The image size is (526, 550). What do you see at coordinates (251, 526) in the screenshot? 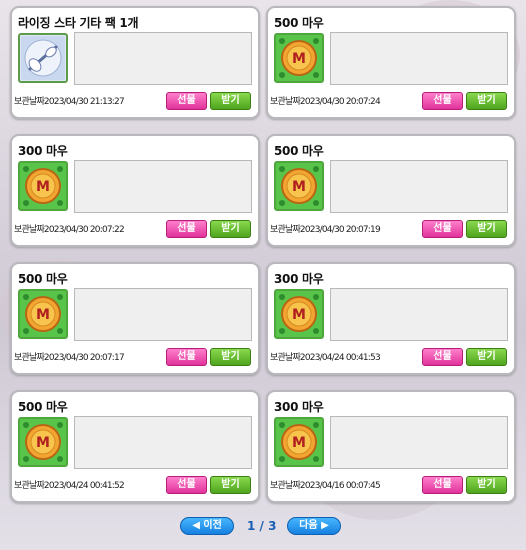
I see `current-page: 1` at bounding box center [251, 526].